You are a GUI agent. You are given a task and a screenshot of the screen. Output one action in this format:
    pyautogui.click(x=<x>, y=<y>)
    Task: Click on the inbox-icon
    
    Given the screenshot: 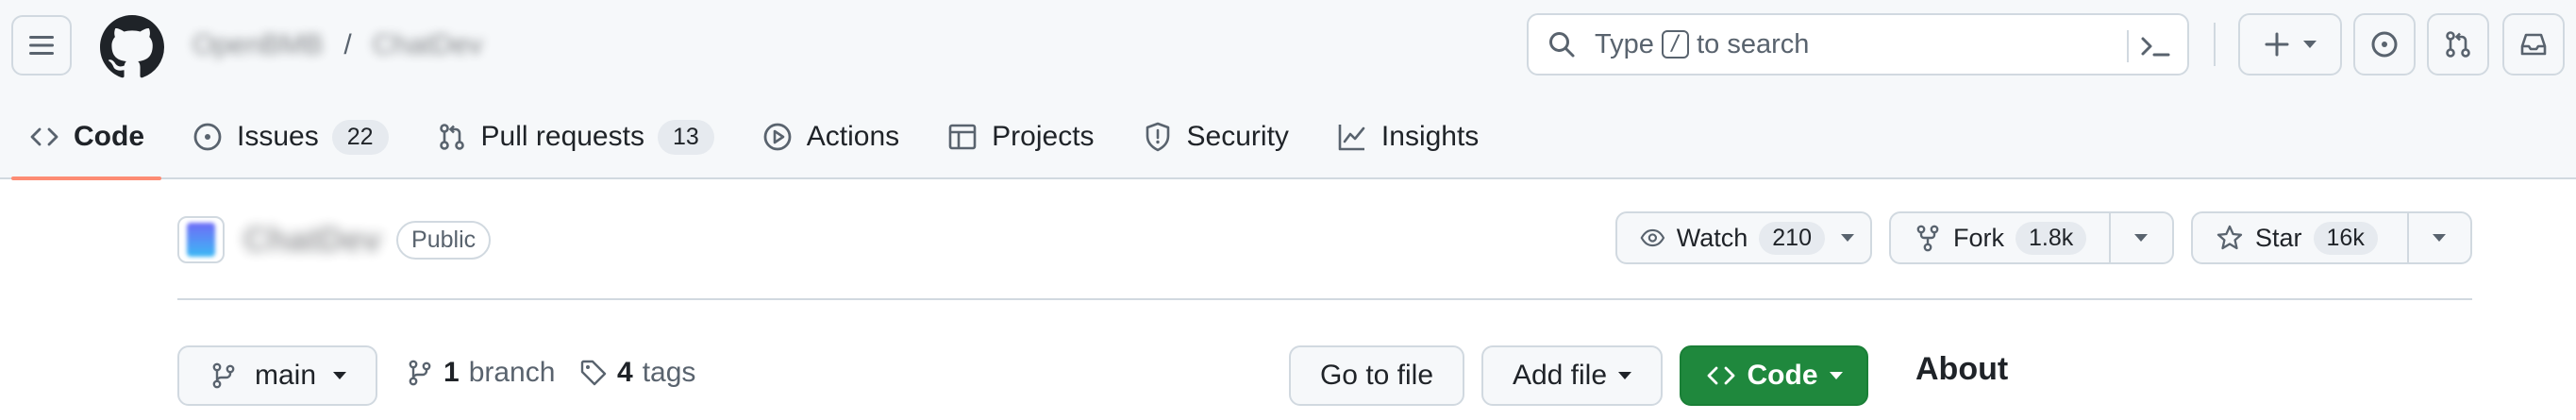 What is the action you would take?
    pyautogui.click(x=2533, y=44)
    